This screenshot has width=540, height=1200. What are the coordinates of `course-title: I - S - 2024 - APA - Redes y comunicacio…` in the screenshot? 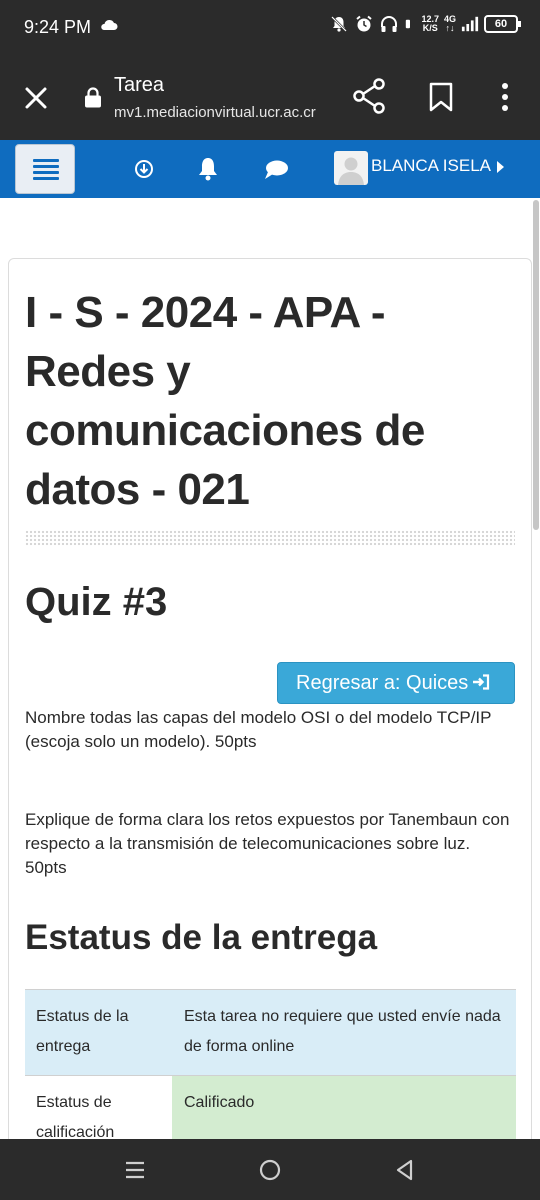 It's located at (225, 401).